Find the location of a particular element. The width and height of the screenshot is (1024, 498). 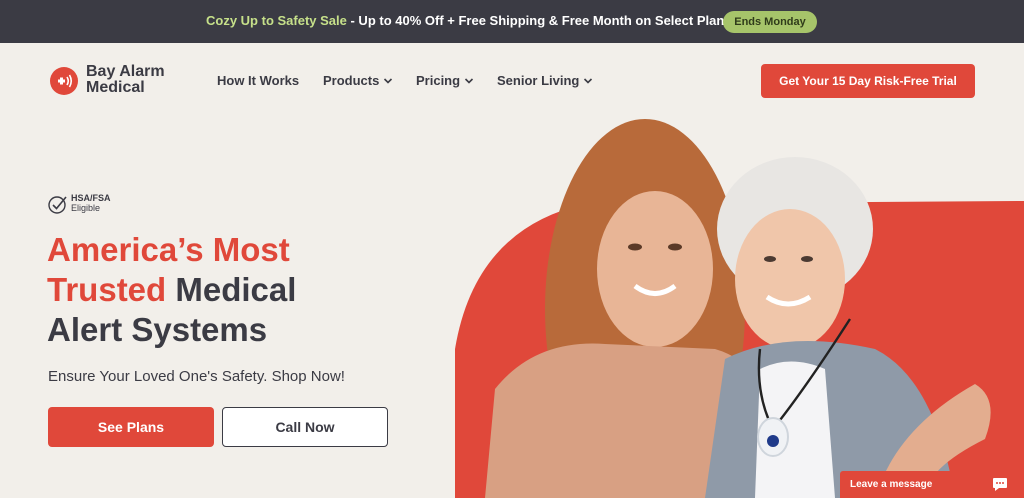

nav-products: Products is located at coordinates (358, 80).